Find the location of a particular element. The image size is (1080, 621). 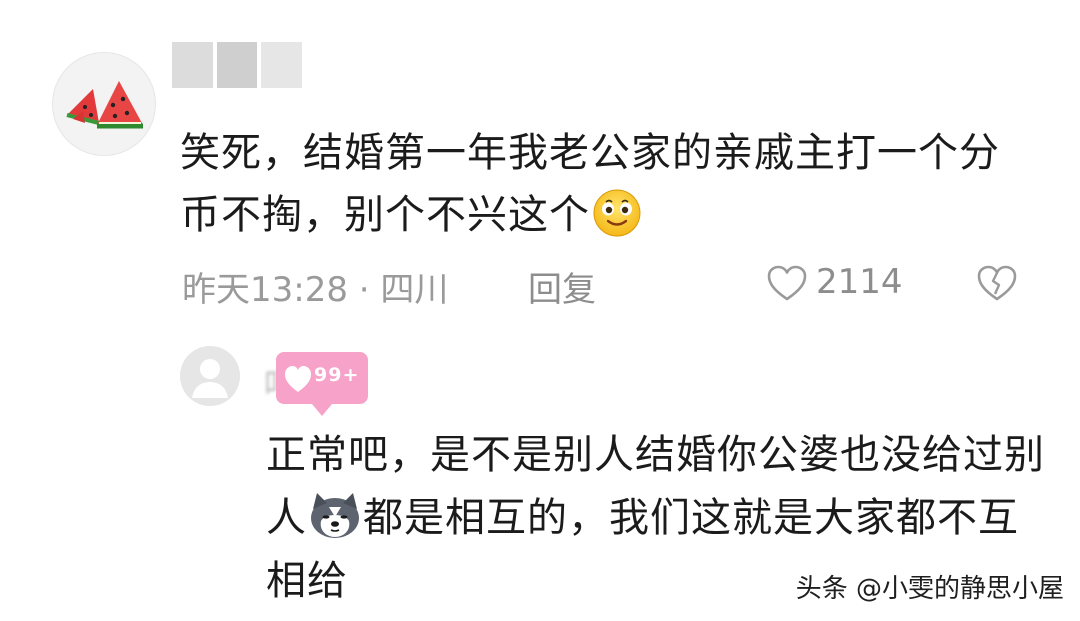

smile-emoji-icon is located at coordinates (617, 213).